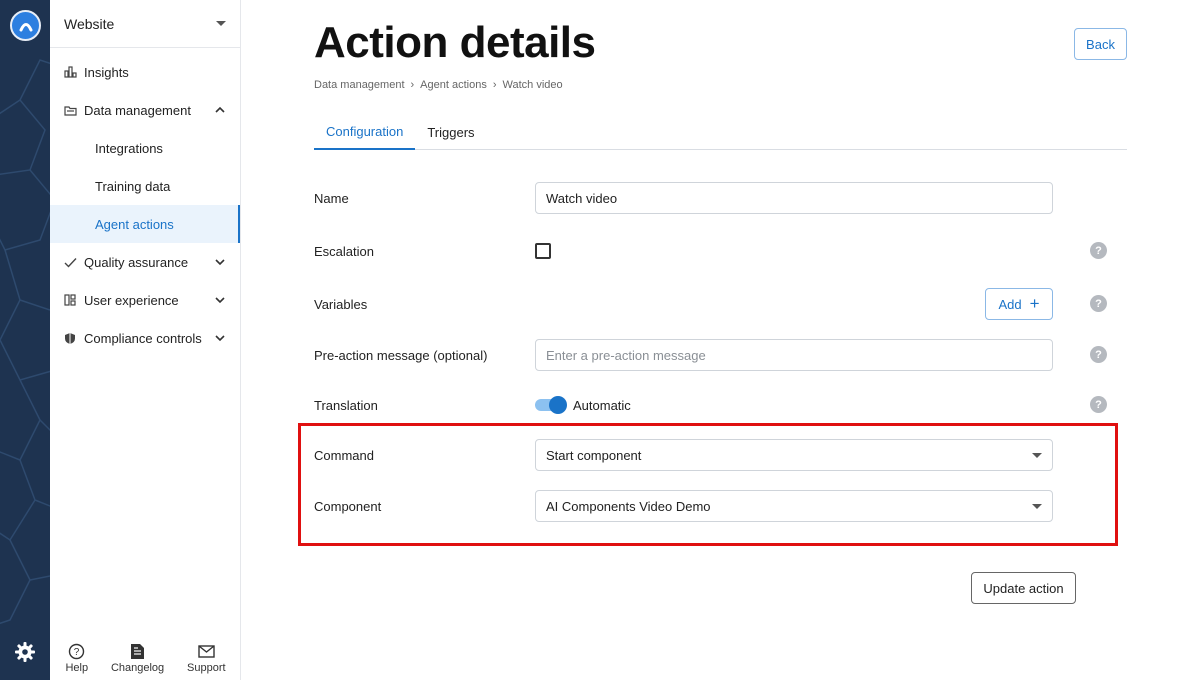 The image size is (1200, 680). I want to click on name-row: Name Watch video, so click(714, 198).